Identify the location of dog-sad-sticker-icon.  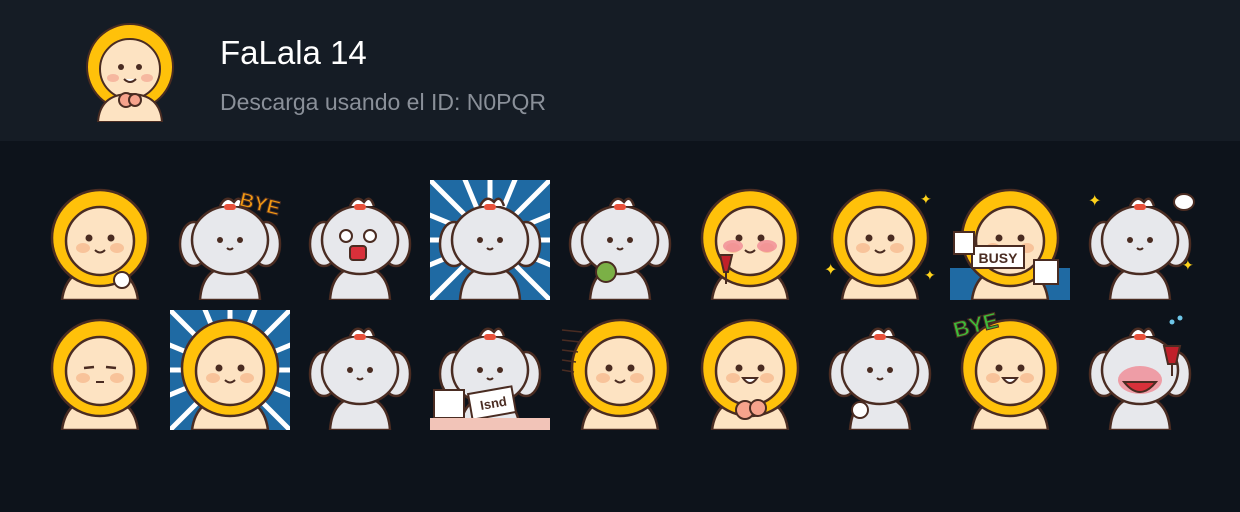
(360, 378).